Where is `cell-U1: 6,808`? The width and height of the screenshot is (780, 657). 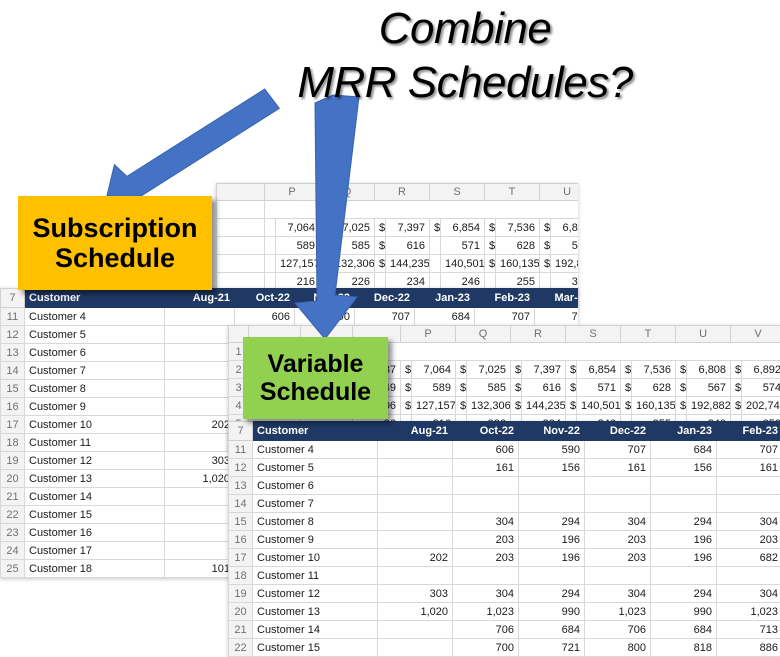 cell-U1: 6,808 is located at coordinates (564, 228).